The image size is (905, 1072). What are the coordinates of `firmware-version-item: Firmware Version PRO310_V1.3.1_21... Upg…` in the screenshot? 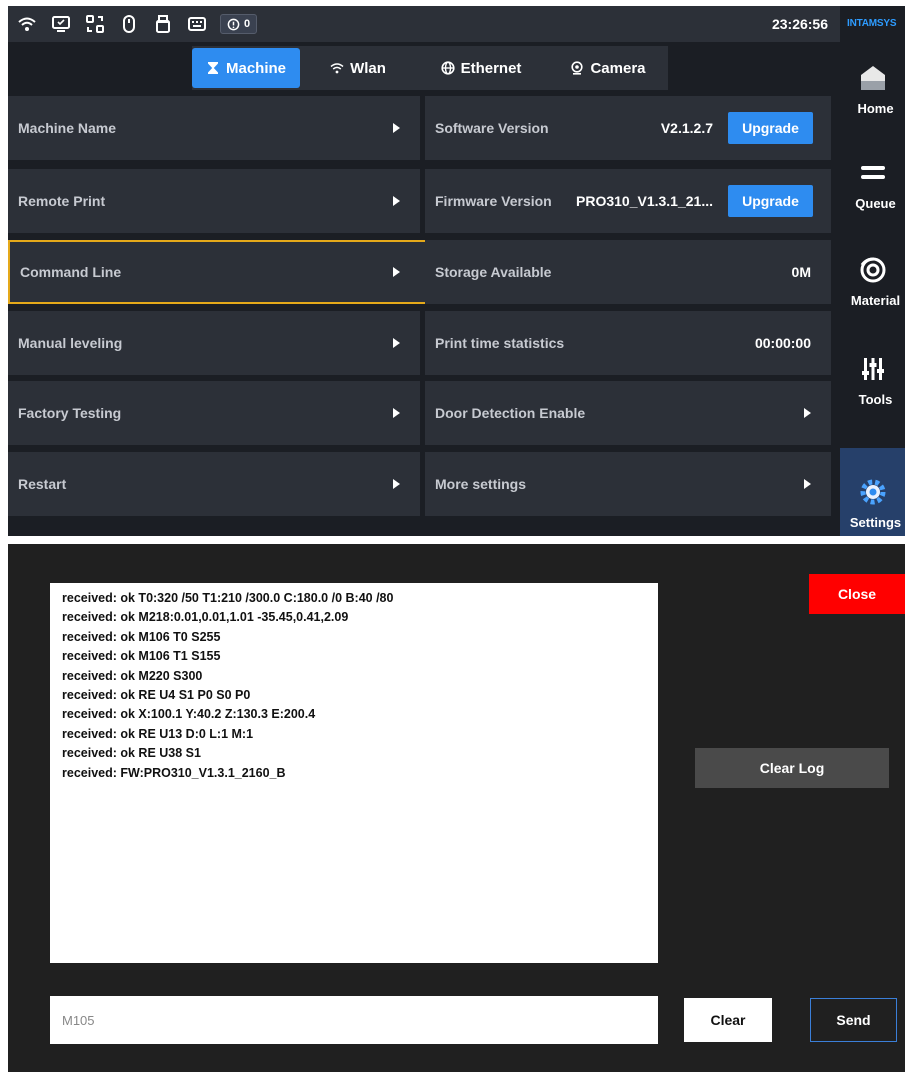 It's located at (628, 201).